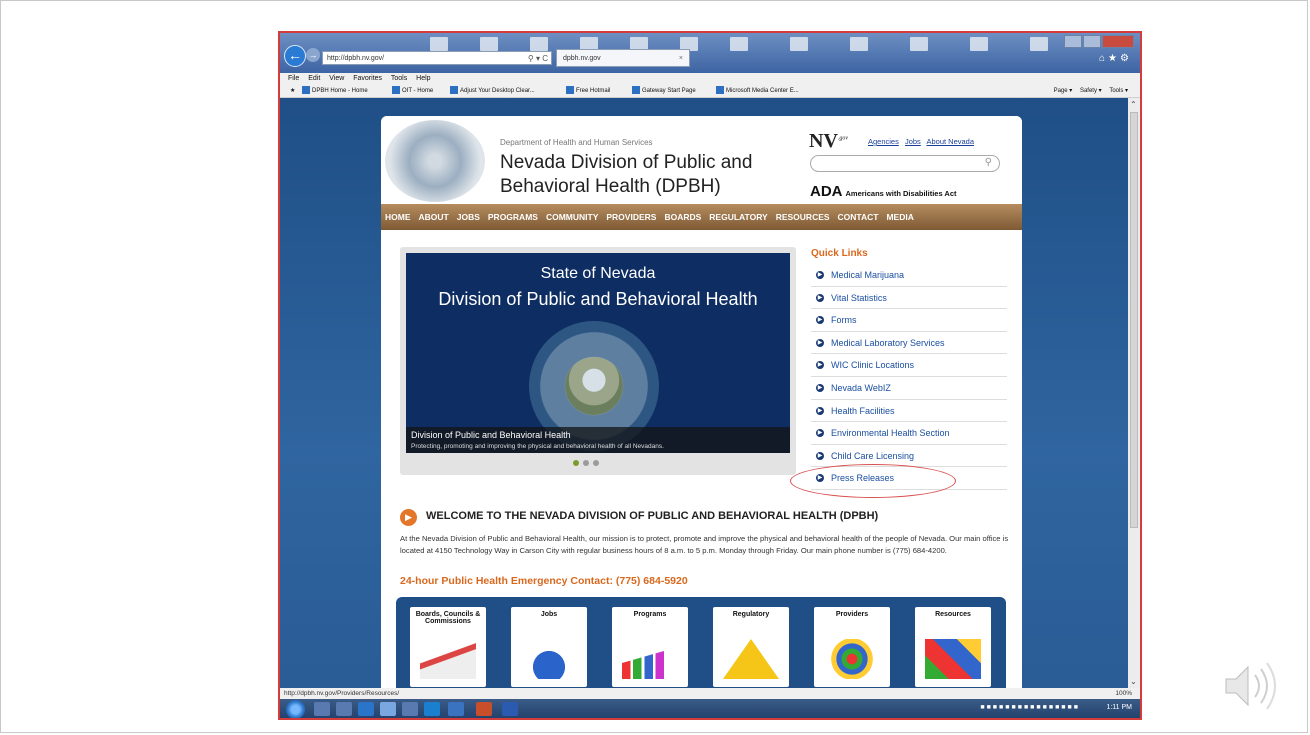 The height and width of the screenshot is (735, 1310). I want to click on link-agencies: Agencies, so click(883, 141).